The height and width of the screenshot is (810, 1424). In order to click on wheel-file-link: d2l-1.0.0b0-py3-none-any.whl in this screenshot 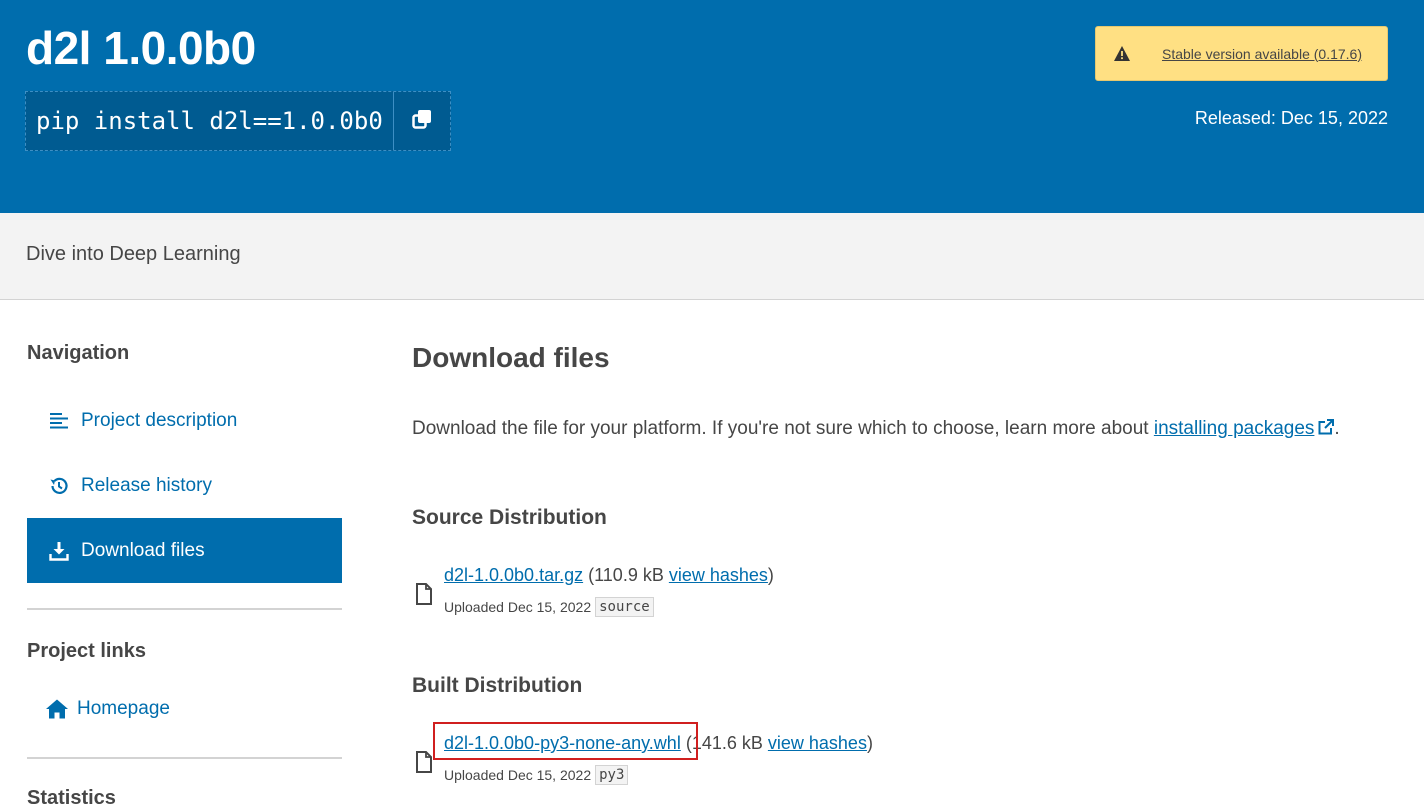, I will do `click(562, 743)`.